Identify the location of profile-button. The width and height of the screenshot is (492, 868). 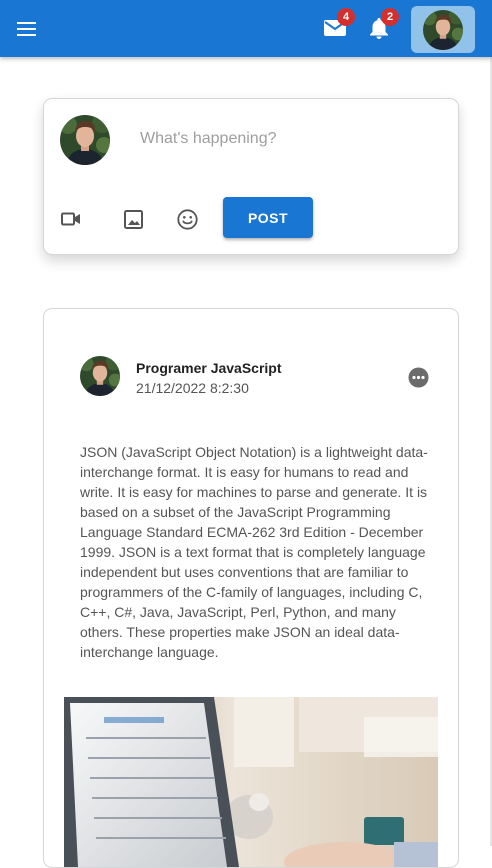
(443, 29).